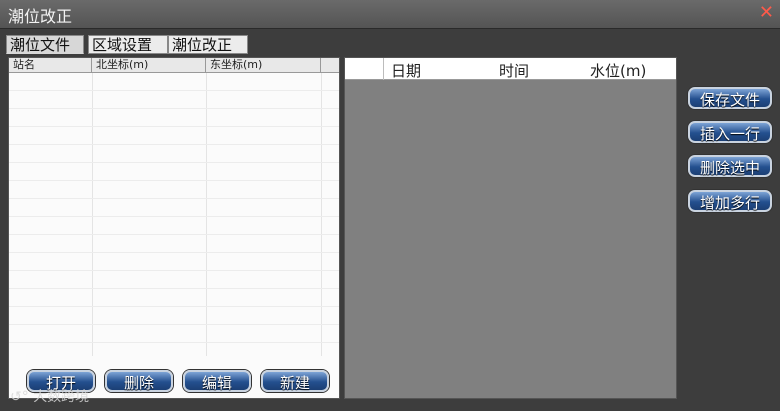 The width and height of the screenshot is (780, 411). I want to click on edit-button: 编辑, so click(217, 381).